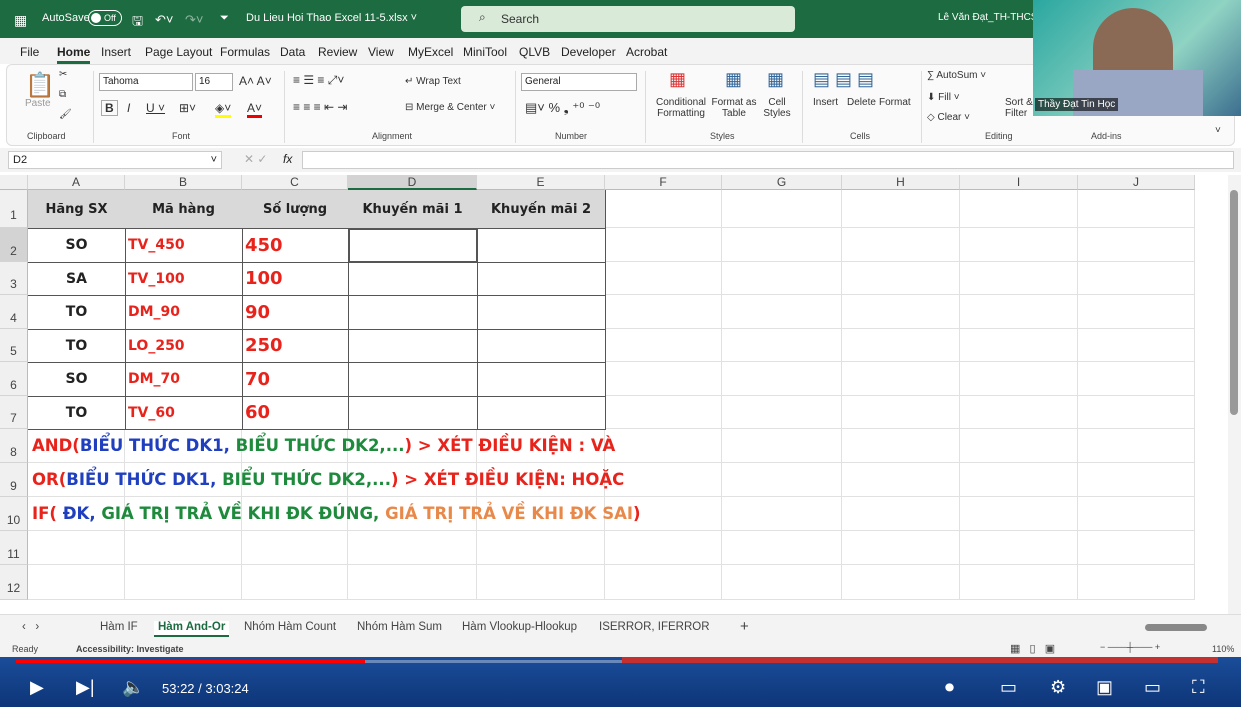  I want to click on accessibility-status: Accessibility: Investigate, so click(130, 649).